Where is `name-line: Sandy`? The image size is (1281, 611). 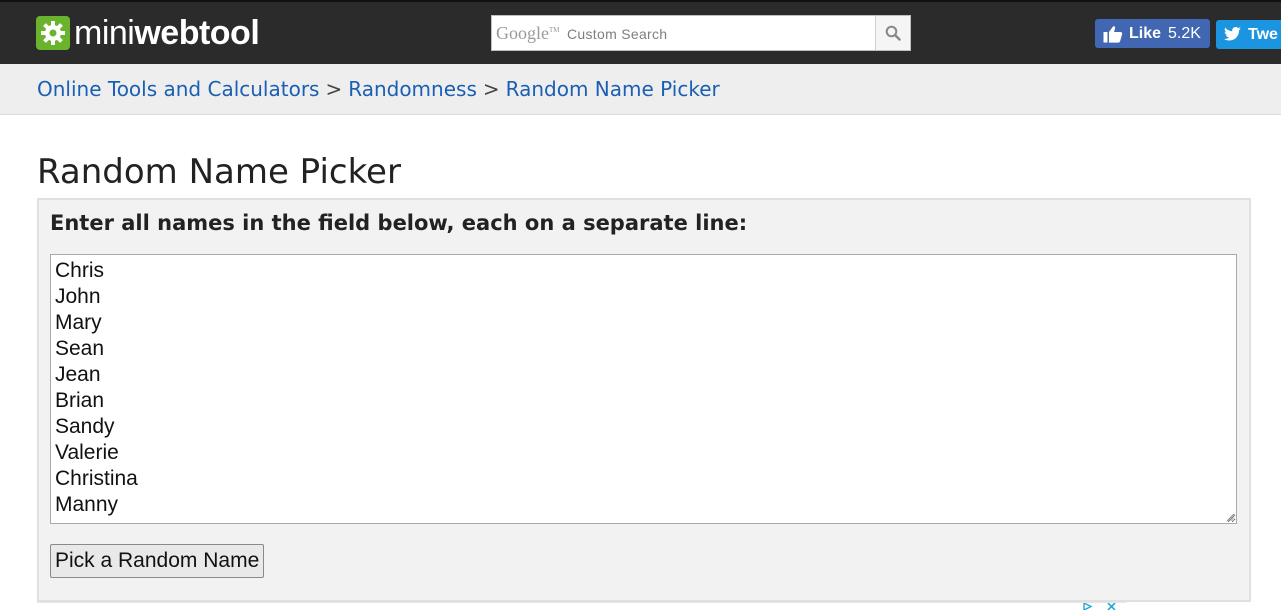
name-line: Sandy is located at coordinates (85, 426).